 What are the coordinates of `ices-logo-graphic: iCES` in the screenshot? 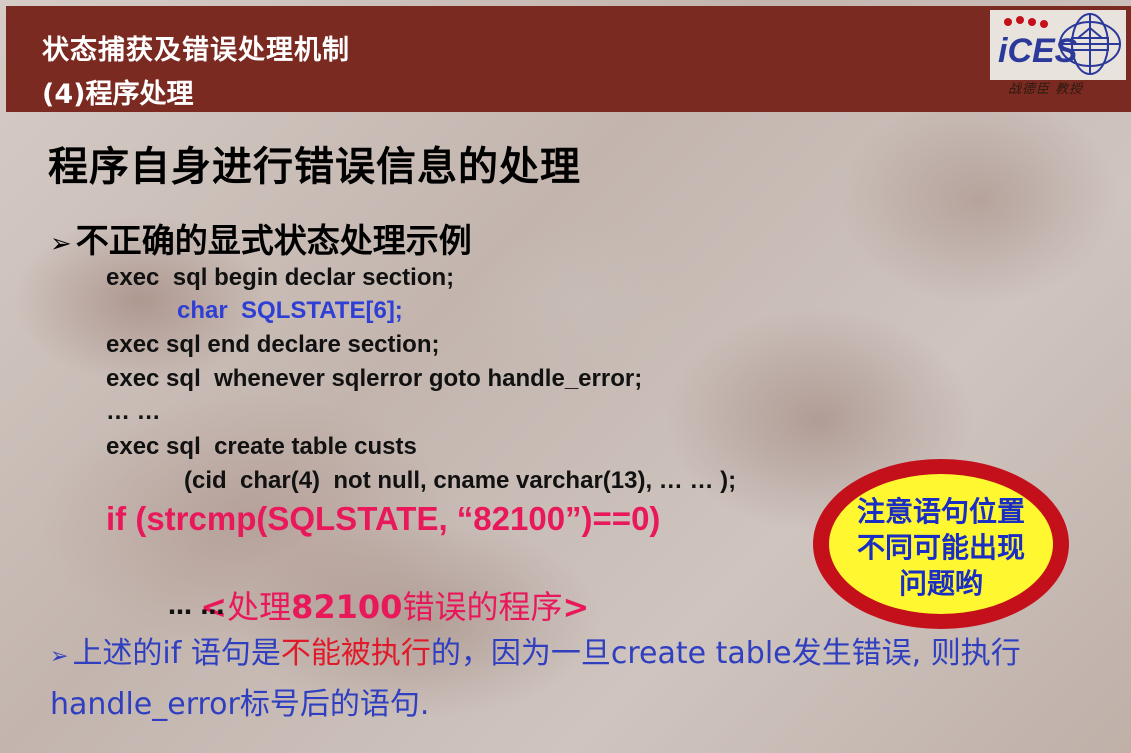 It's located at (1058, 45).